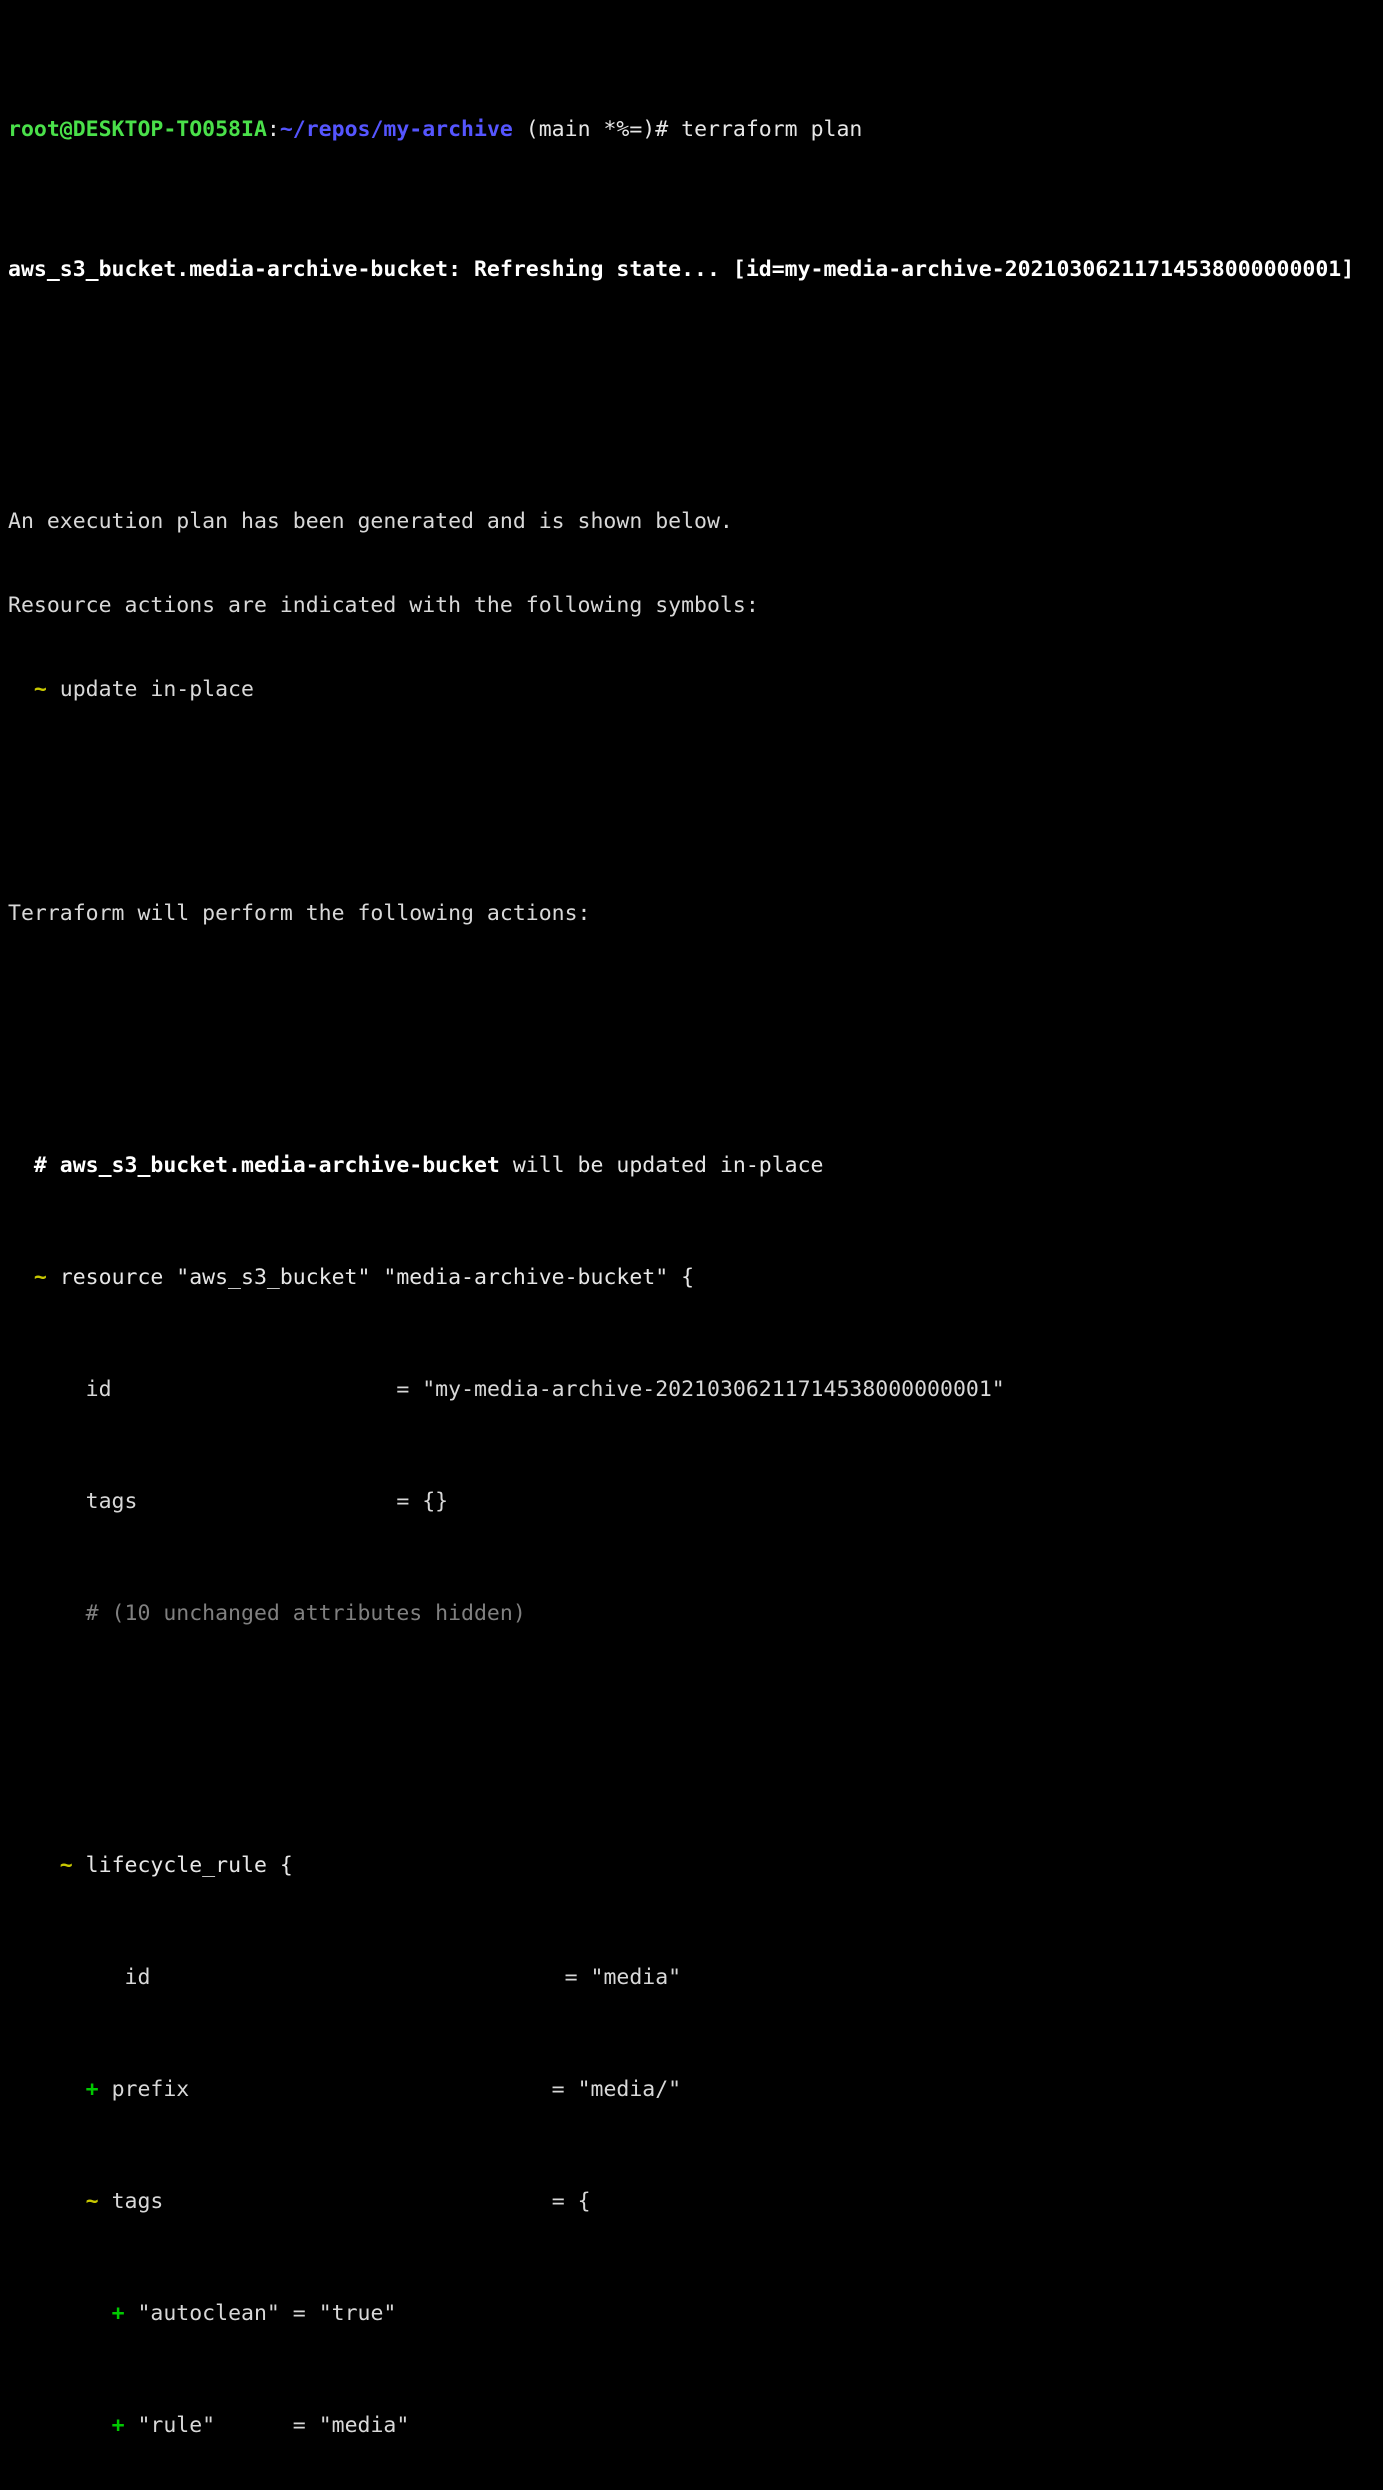 The width and height of the screenshot is (1383, 2490). What do you see at coordinates (695, 1978) in the screenshot?
I see `lifecycle-attr-row: id = "media"` at bounding box center [695, 1978].